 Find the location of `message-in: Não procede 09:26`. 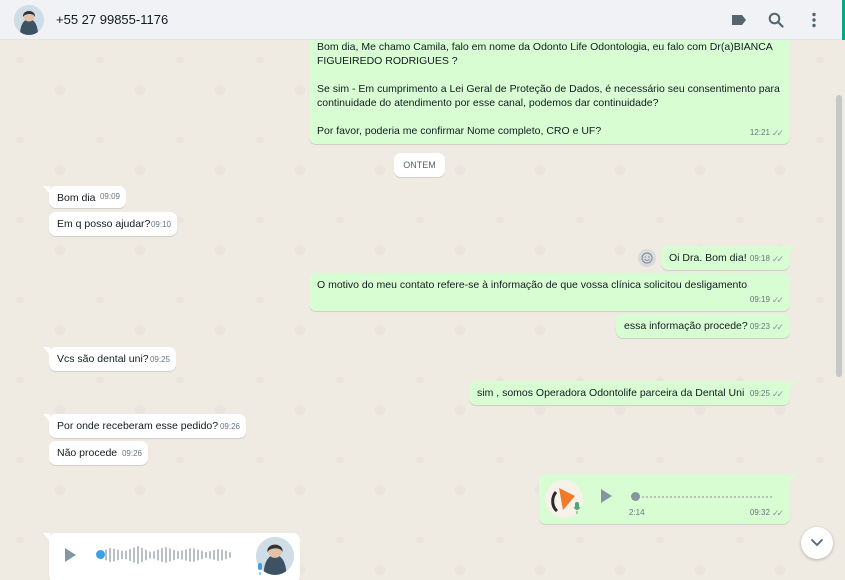

message-in: Não procede 09:26 is located at coordinates (98, 453).